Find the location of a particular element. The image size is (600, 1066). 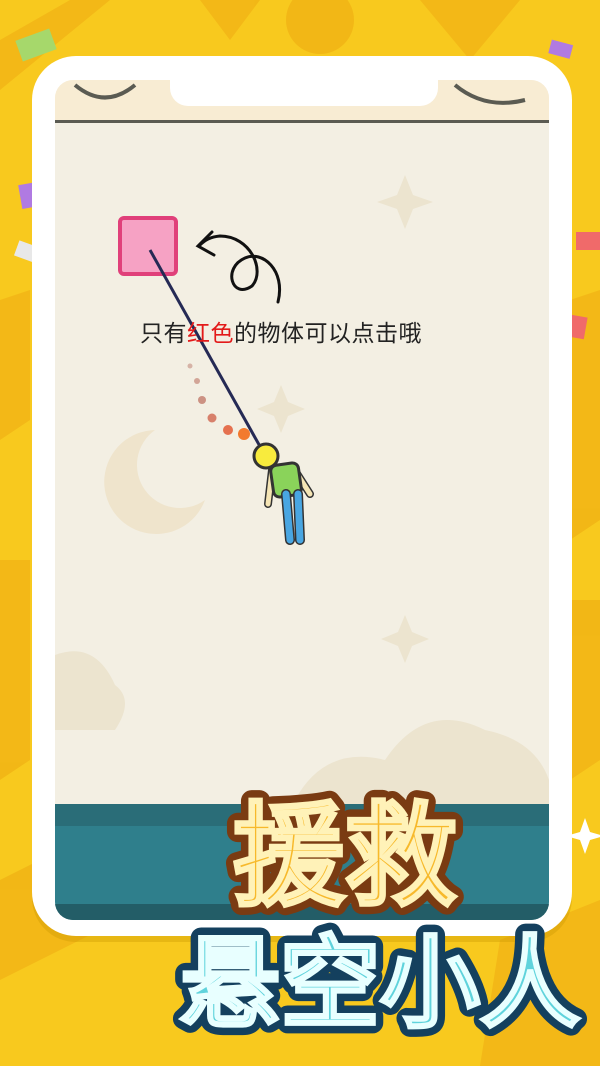

title-line2: 悬空小人 is located at coordinates (380, 983).